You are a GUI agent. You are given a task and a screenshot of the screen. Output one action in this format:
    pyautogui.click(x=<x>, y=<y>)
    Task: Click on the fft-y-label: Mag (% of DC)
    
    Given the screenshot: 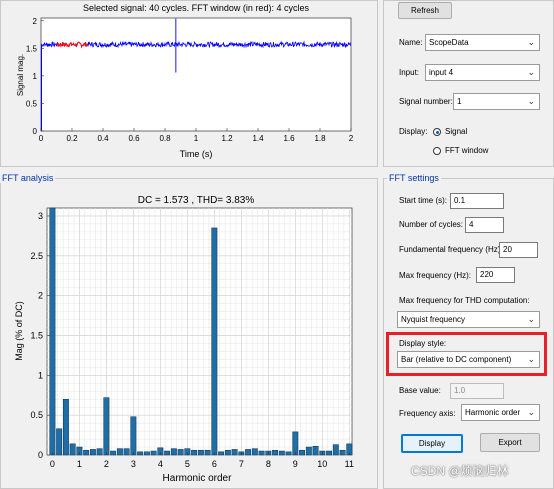 What is the action you would take?
    pyautogui.click(x=19, y=331)
    